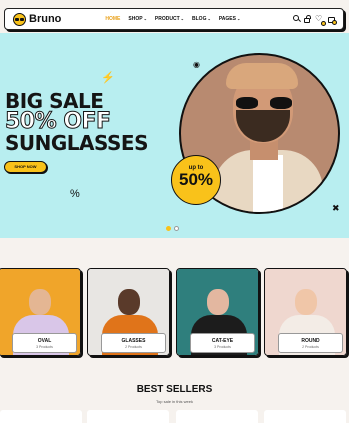 The image size is (349, 423). I want to click on sunglasses-icon, so click(264, 103).